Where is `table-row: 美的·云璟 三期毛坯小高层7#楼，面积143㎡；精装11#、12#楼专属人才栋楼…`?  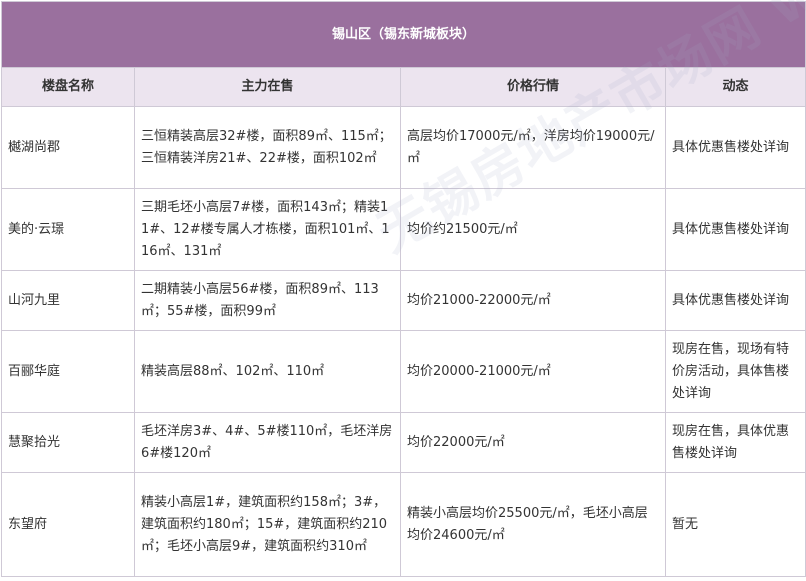 table-row: 美的·云璟 三期毛坯小高层7#楼，面积143㎡；精装11#、12#楼专属人才栋楼… is located at coordinates (403, 229).